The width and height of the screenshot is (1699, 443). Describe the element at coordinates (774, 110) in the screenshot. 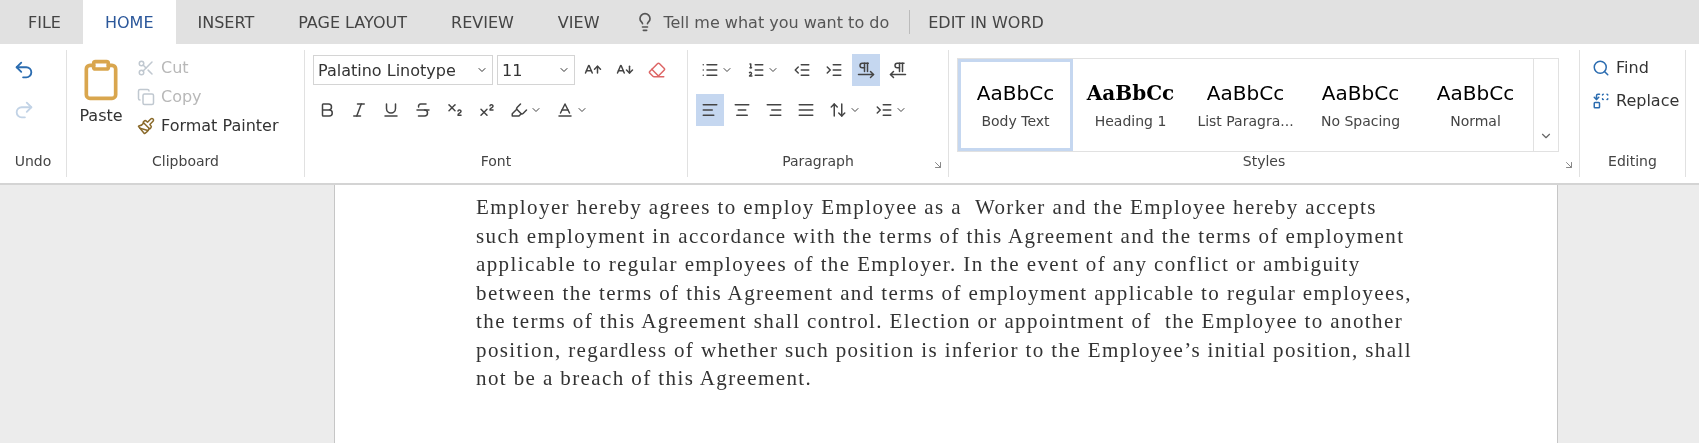

I see `align-right-icon` at that location.